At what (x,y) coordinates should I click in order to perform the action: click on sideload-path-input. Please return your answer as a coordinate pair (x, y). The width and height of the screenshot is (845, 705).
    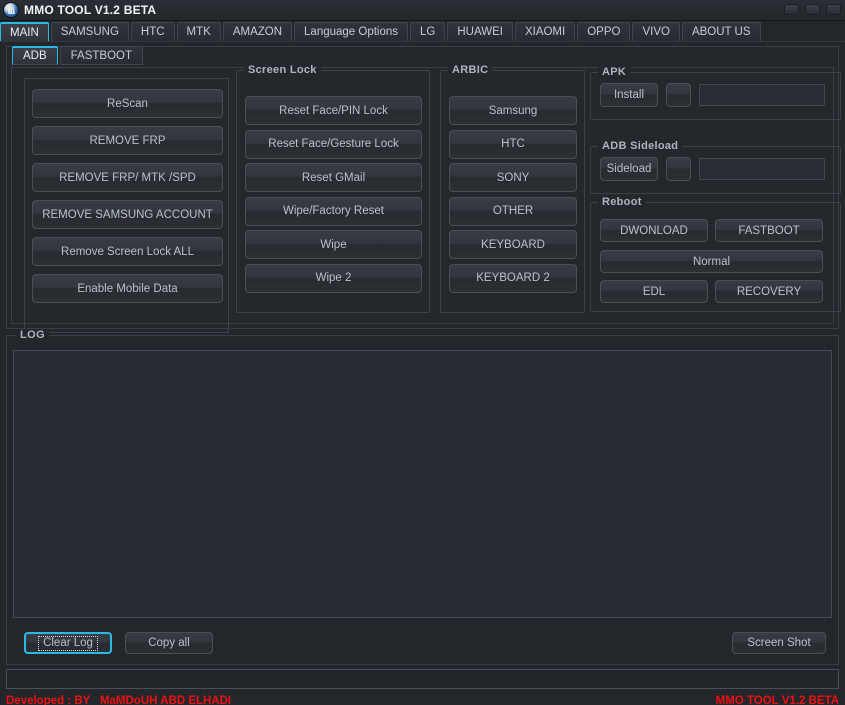
    Looking at the image, I should click on (762, 169).